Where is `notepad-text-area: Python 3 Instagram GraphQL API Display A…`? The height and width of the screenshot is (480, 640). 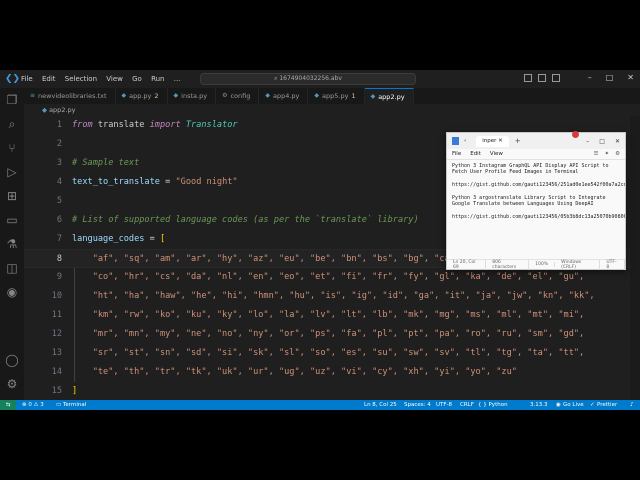 notepad-text-area: Python 3 Instagram GraphQL API Display A… is located at coordinates (536, 209).